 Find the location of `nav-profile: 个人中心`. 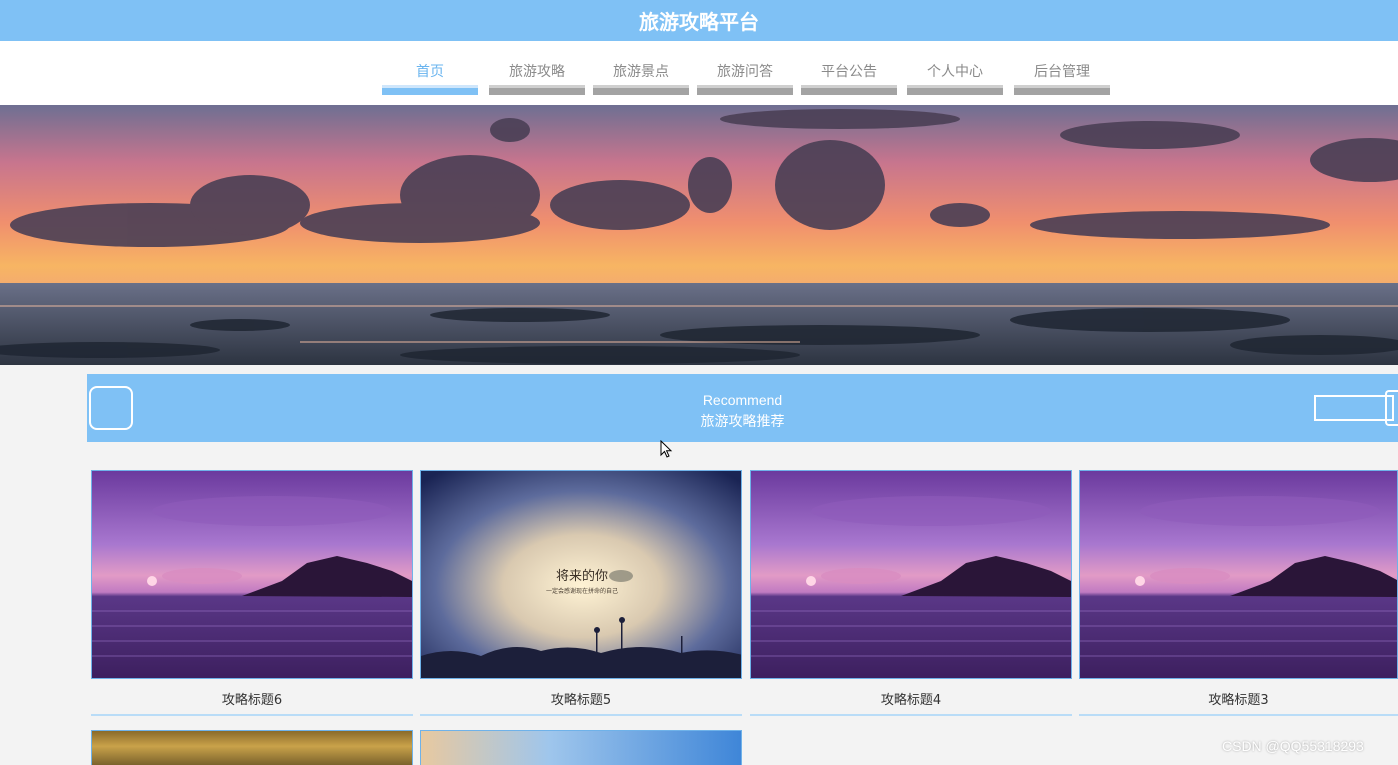

nav-profile: 个人中心 is located at coordinates (955, 68).